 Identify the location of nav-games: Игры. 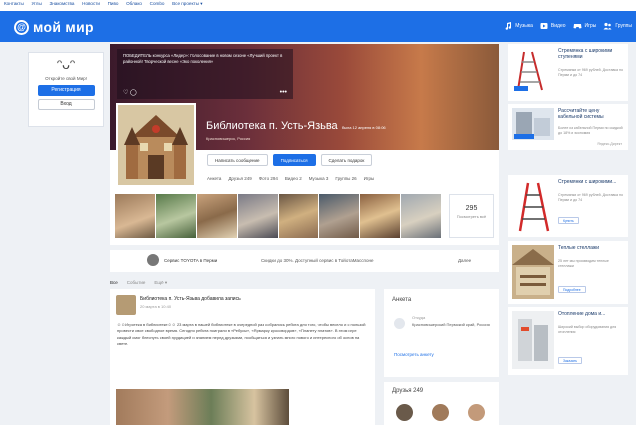
(584, 26).